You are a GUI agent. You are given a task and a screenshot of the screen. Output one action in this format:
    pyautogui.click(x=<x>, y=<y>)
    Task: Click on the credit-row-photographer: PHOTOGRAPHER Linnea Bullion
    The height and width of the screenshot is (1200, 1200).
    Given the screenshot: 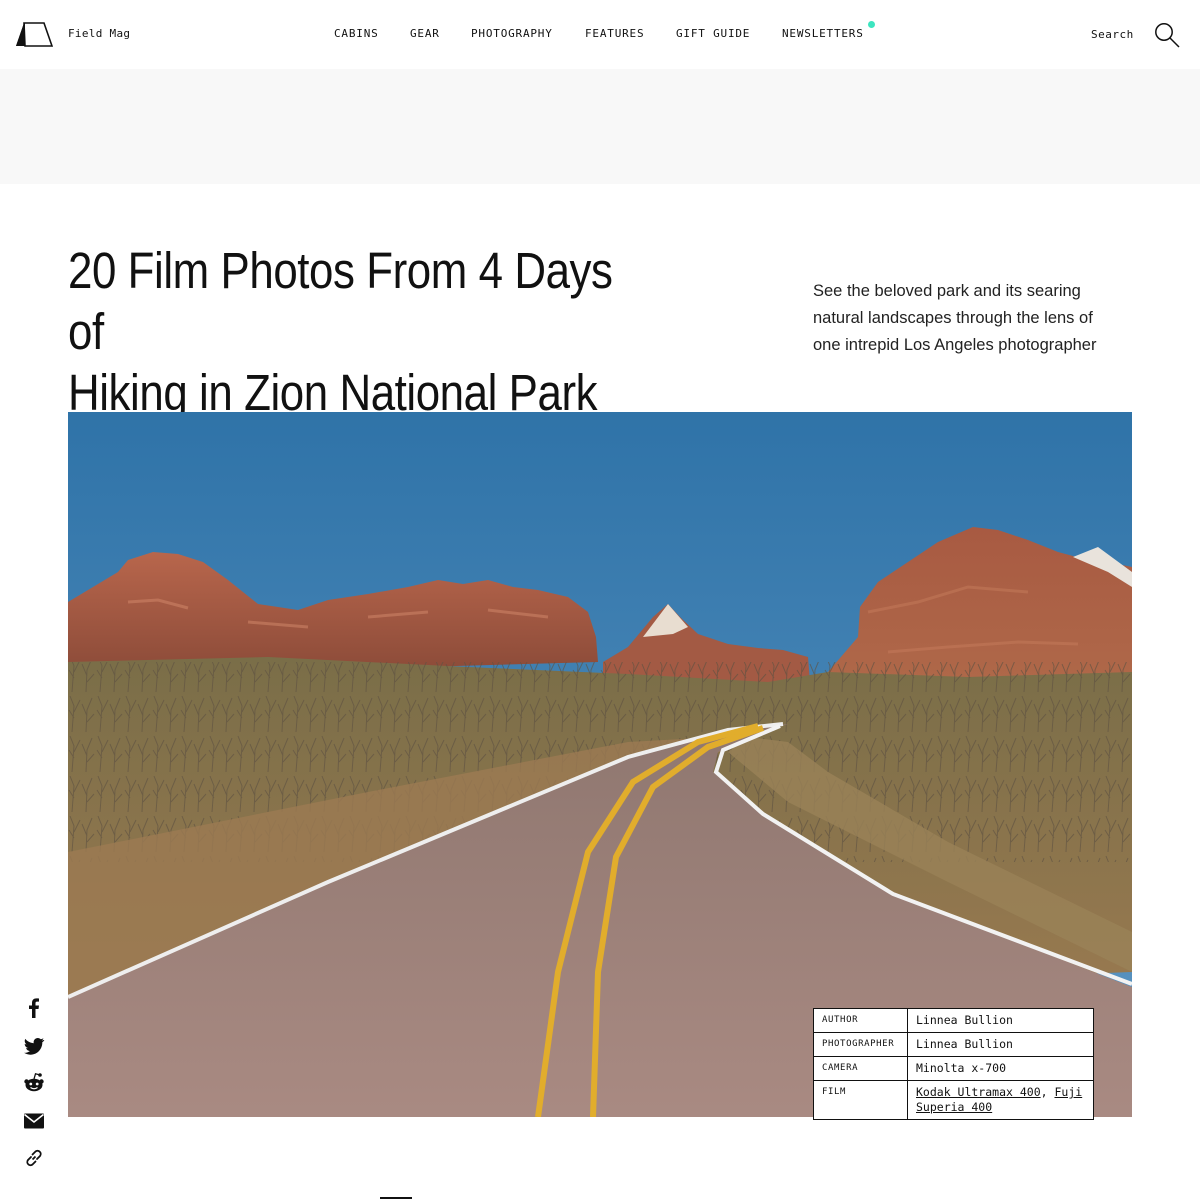 What is the action you would take?
    pyautogui.click(x=953, y=1045)
    